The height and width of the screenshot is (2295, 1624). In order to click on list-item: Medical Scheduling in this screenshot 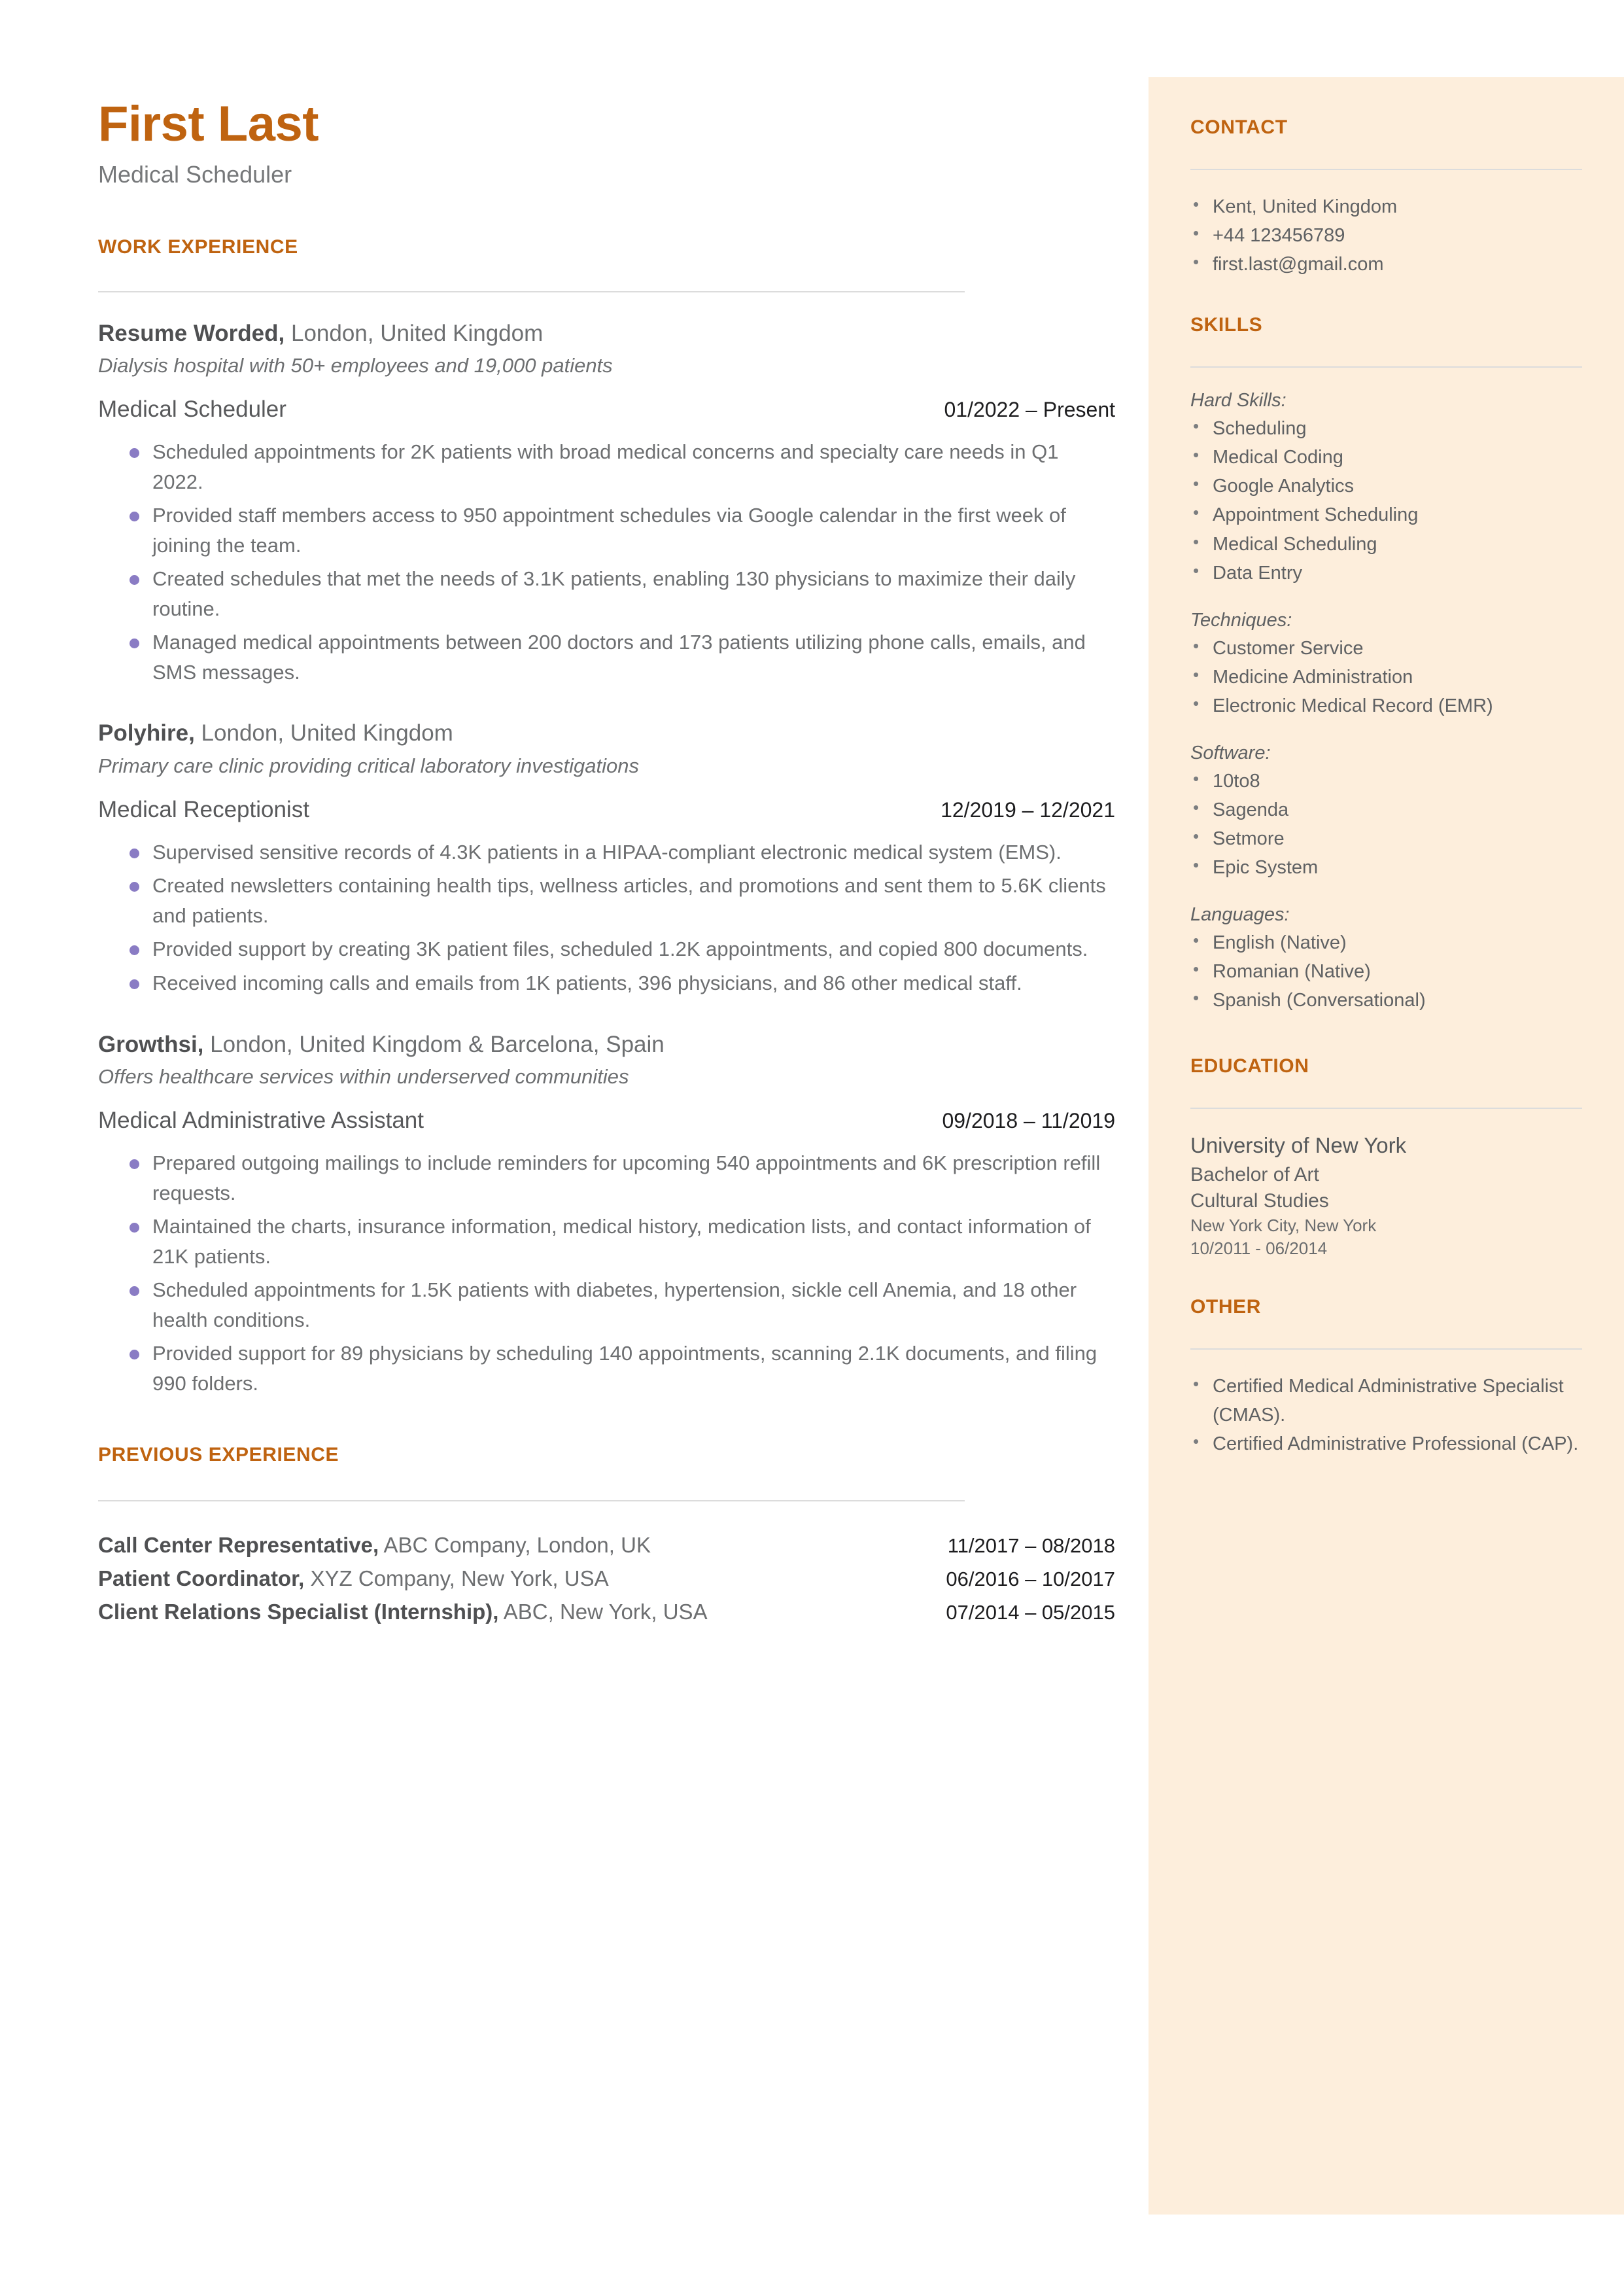, I will do `click(1386, 544)`.